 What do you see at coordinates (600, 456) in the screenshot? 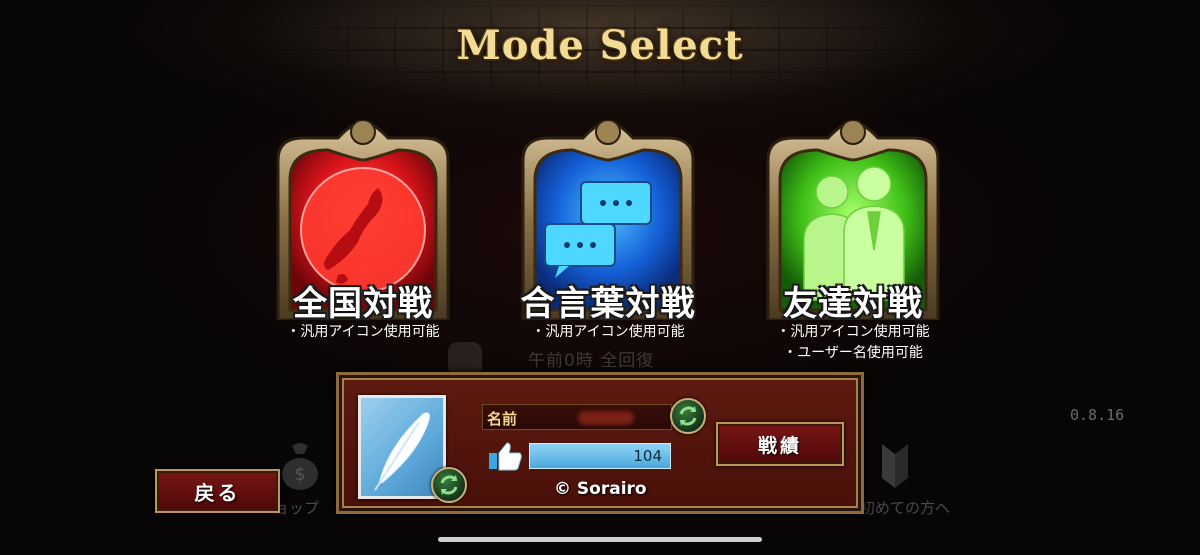
I see `like-count-bar: 104` at bounding box center [600, 456].